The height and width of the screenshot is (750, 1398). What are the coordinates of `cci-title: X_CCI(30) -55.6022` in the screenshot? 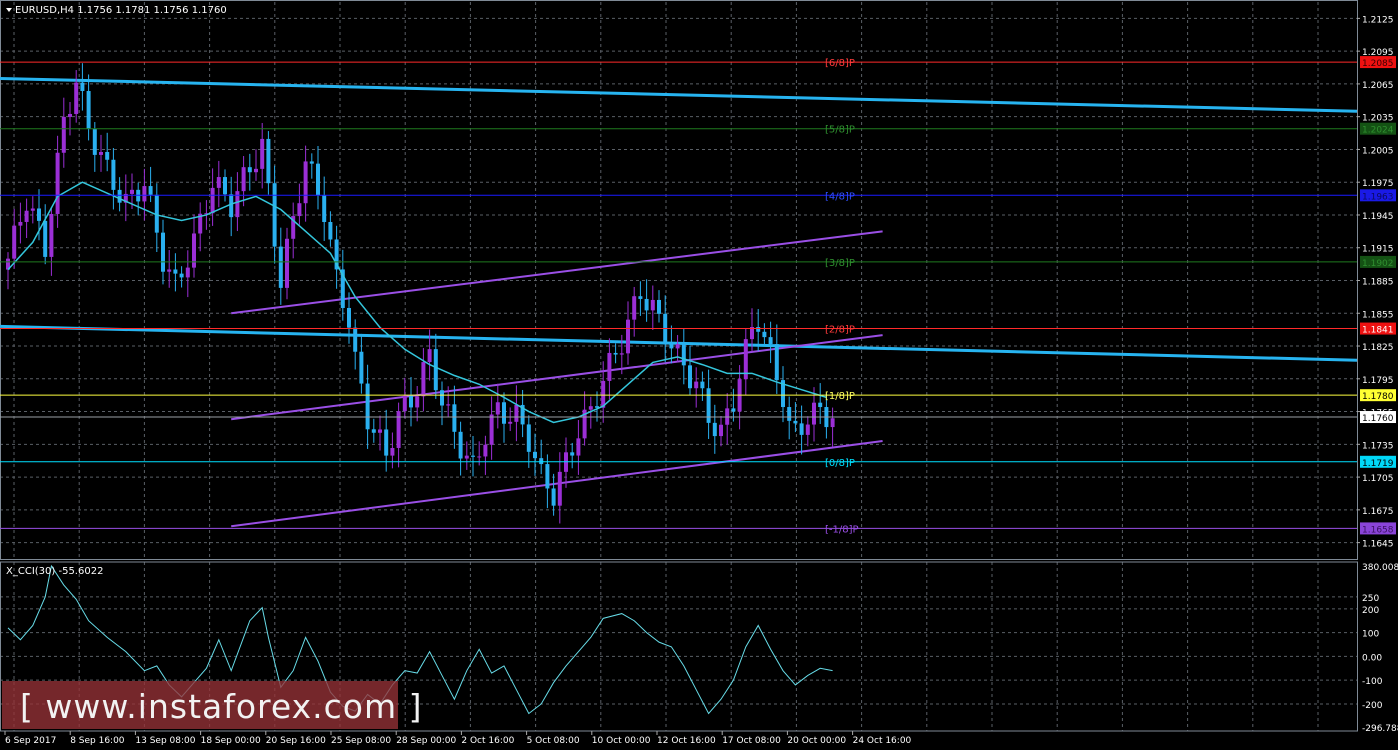 It's located at (54, 571).